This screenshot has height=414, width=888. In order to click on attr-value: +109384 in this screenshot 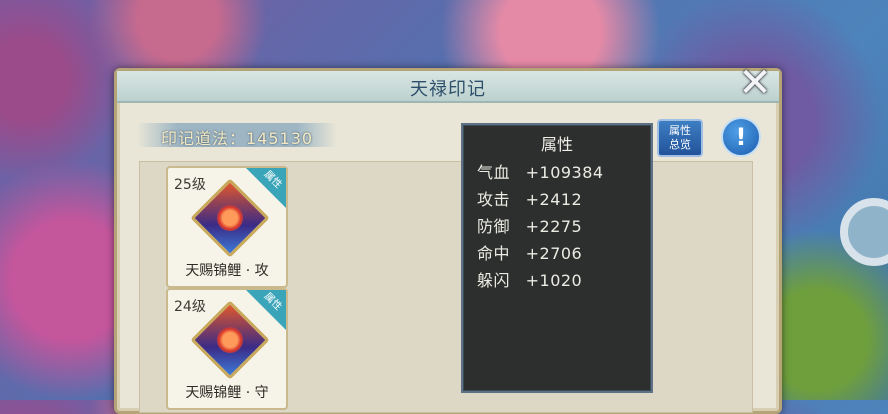, I will do `click(564, 172)`.